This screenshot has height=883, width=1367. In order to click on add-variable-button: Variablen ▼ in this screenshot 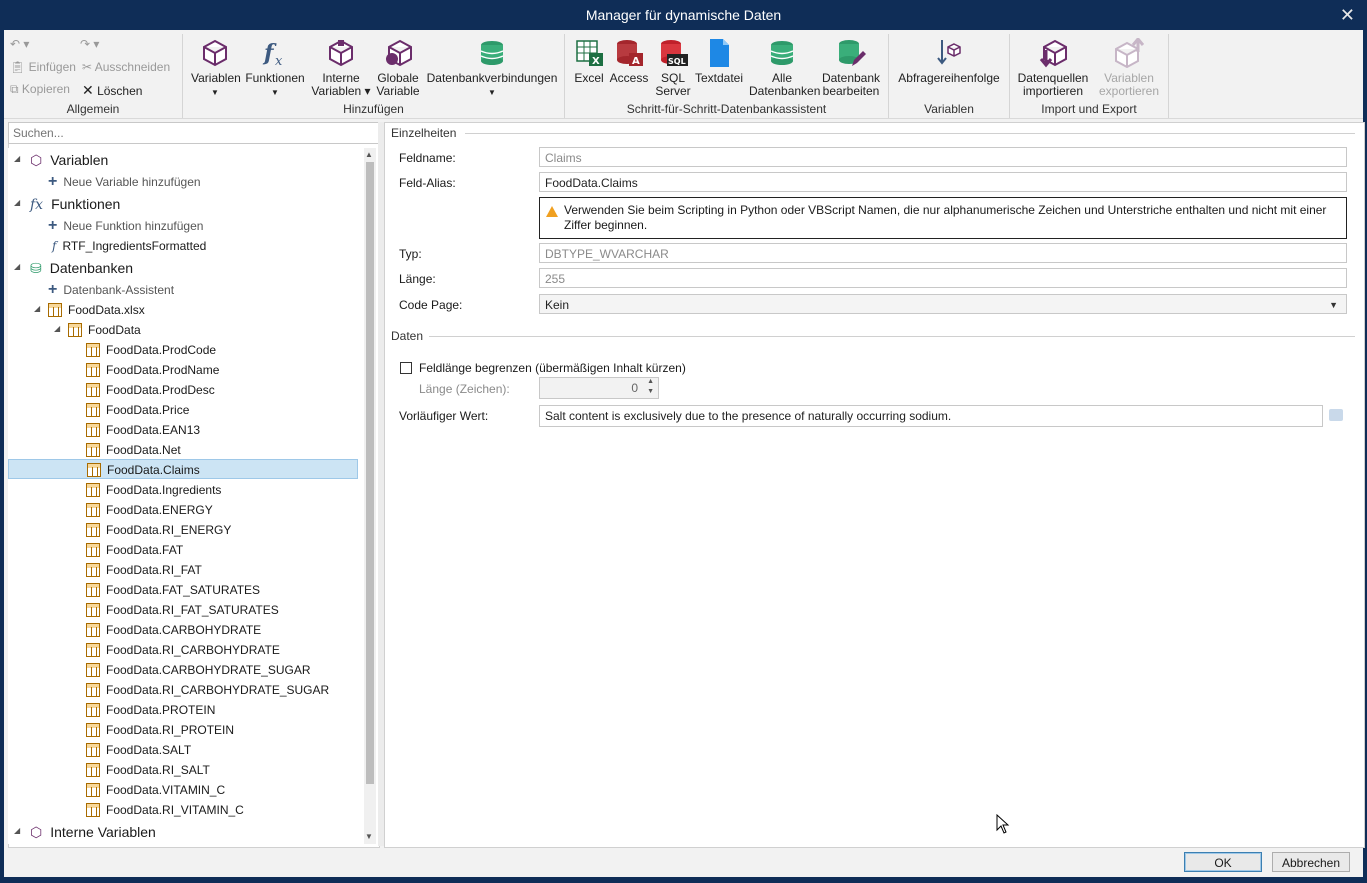, I will do `click(216, 68)`.